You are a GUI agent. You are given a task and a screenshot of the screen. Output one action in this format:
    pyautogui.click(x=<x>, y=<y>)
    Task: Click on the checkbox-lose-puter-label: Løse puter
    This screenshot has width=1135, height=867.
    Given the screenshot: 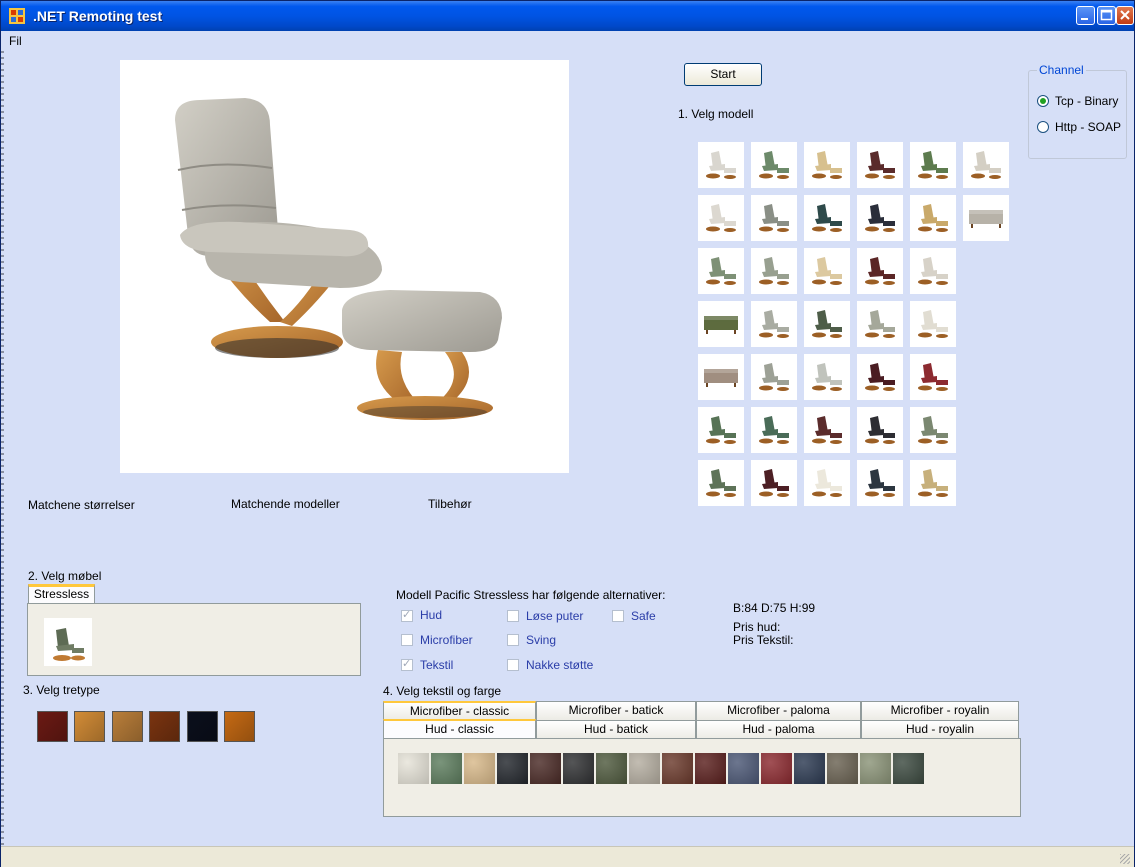 What is the action you would take?
    pyautogui.click(x=554, y=616)
    